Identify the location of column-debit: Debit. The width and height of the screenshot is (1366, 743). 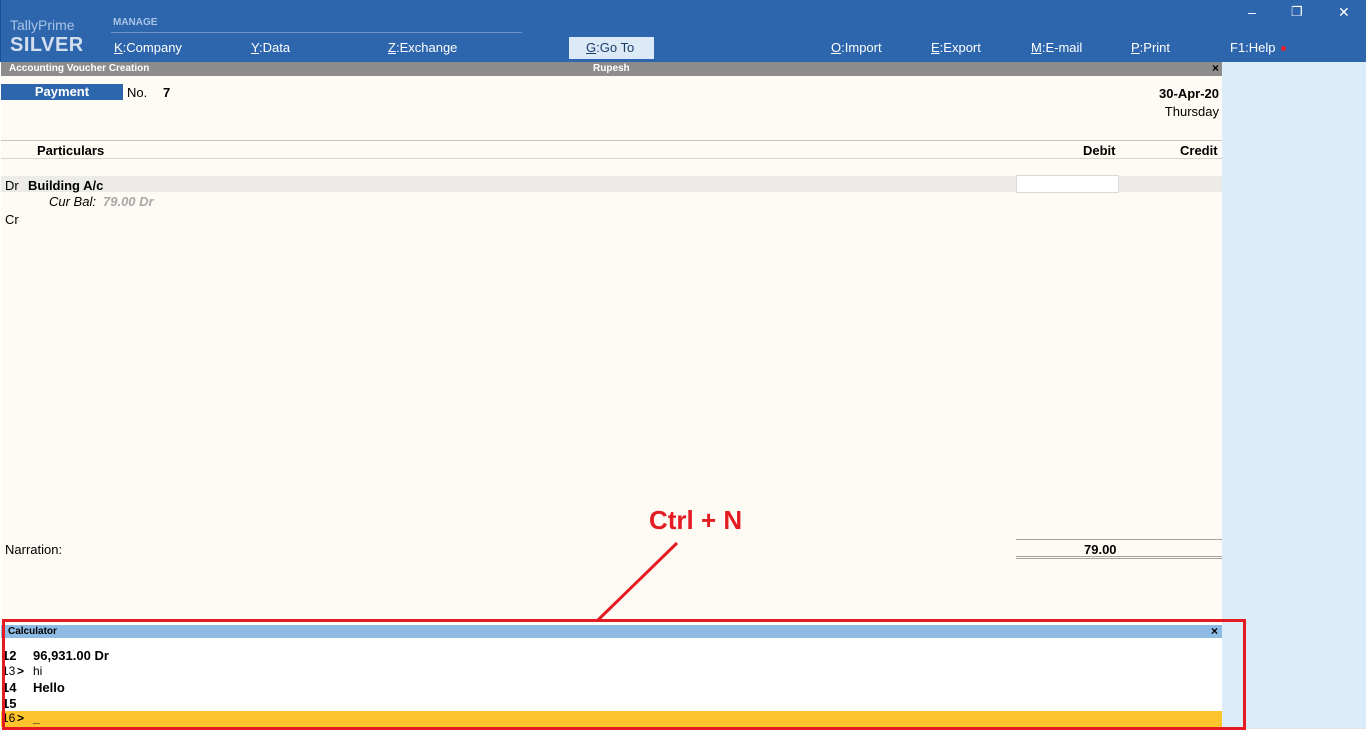
(1099, 150).